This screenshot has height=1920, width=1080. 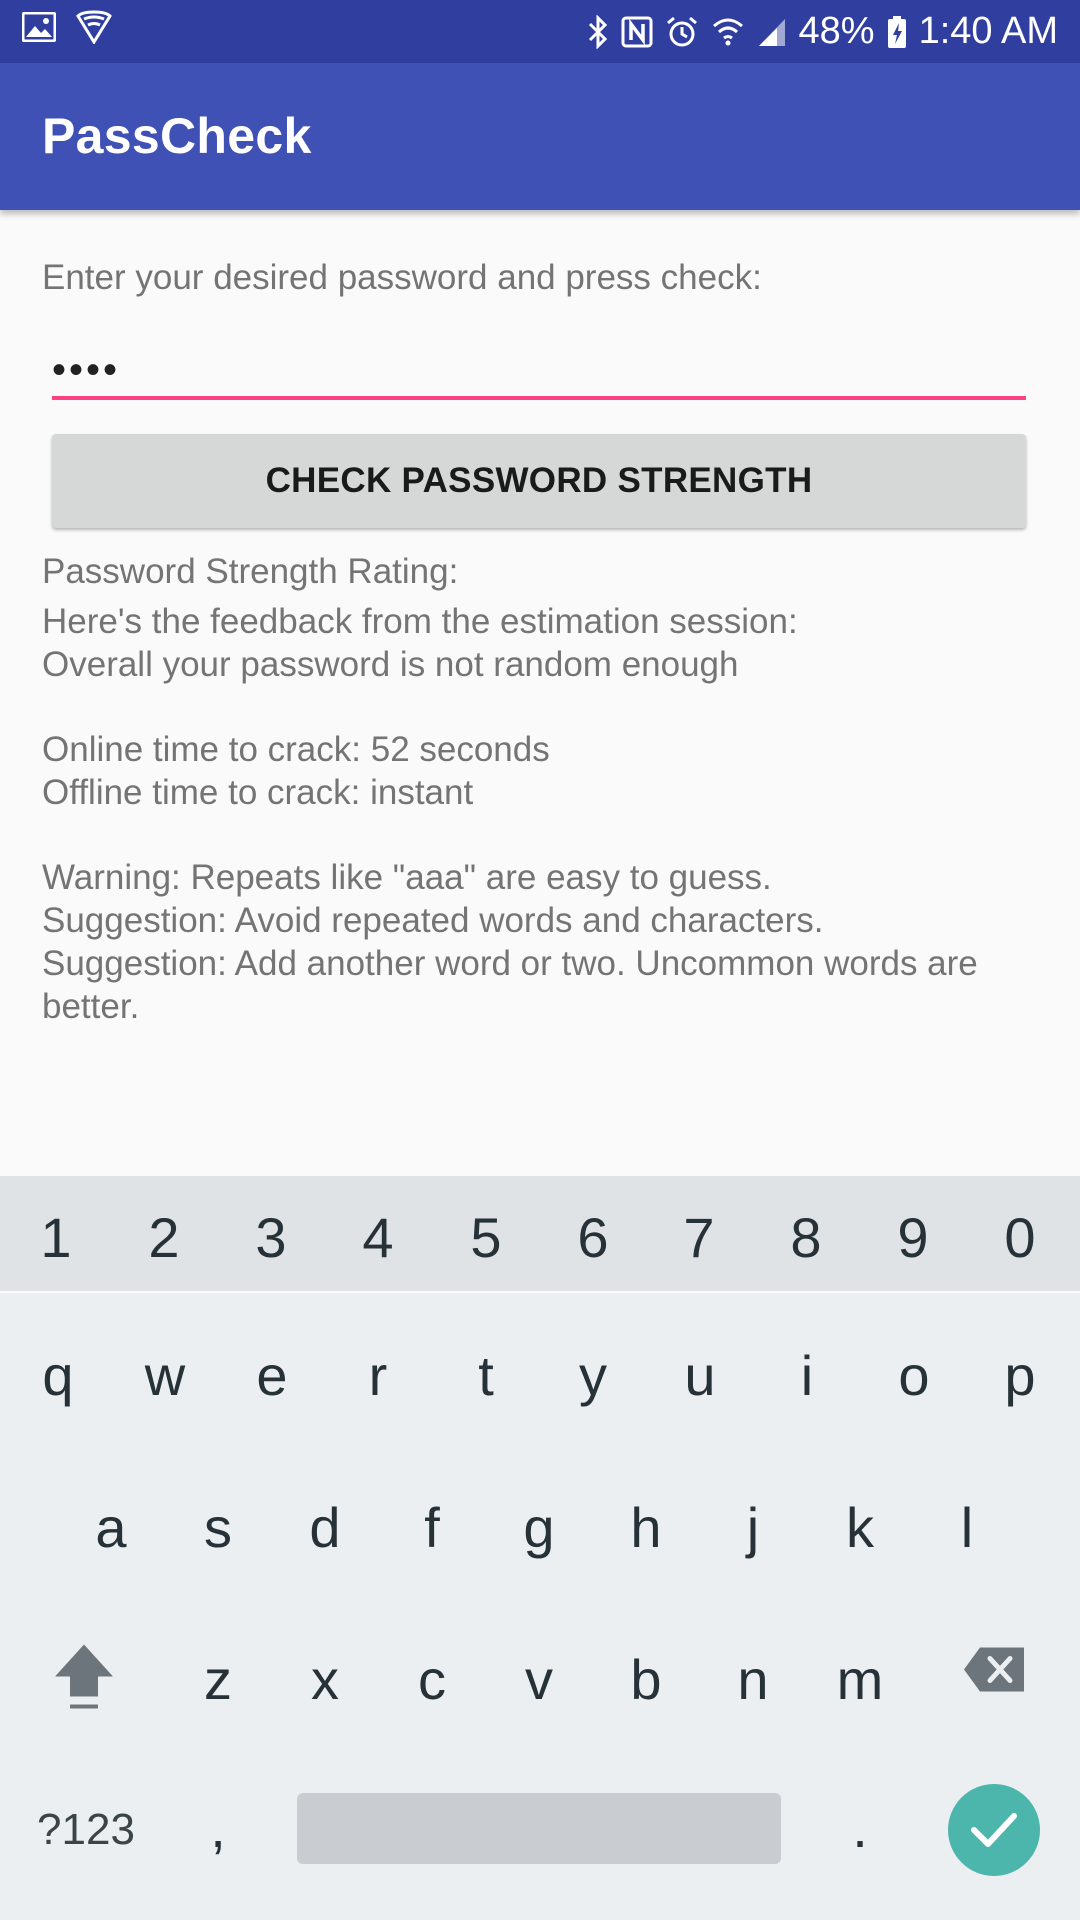 I want to click on key-m: m, so click(x=860, y=1680).